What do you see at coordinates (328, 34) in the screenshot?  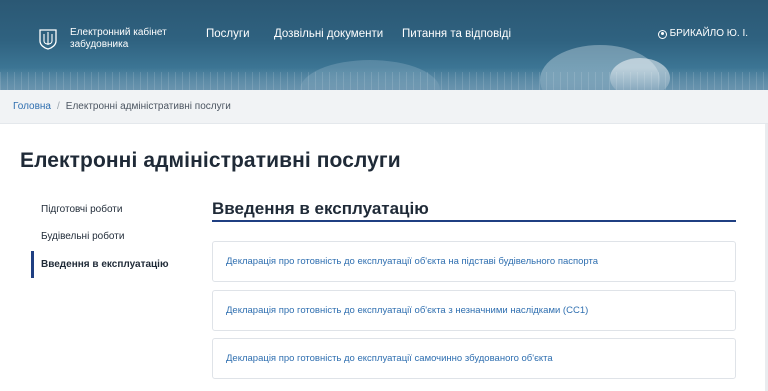 I see `nav-item-permits: Дозвільні документи` at bounding box center [328, 34].